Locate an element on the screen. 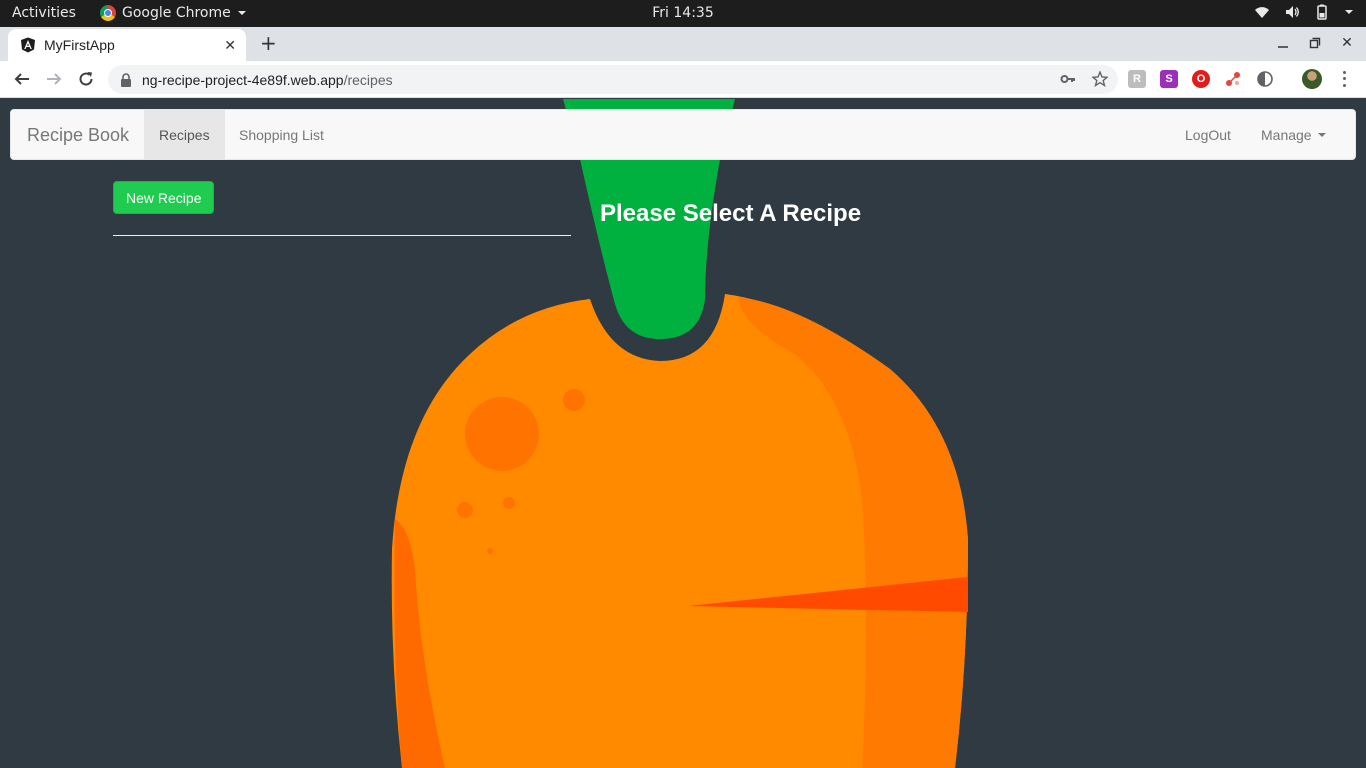 This screenshot has width=1366, height=768. angular-icon is located at coordinates (28, 45).